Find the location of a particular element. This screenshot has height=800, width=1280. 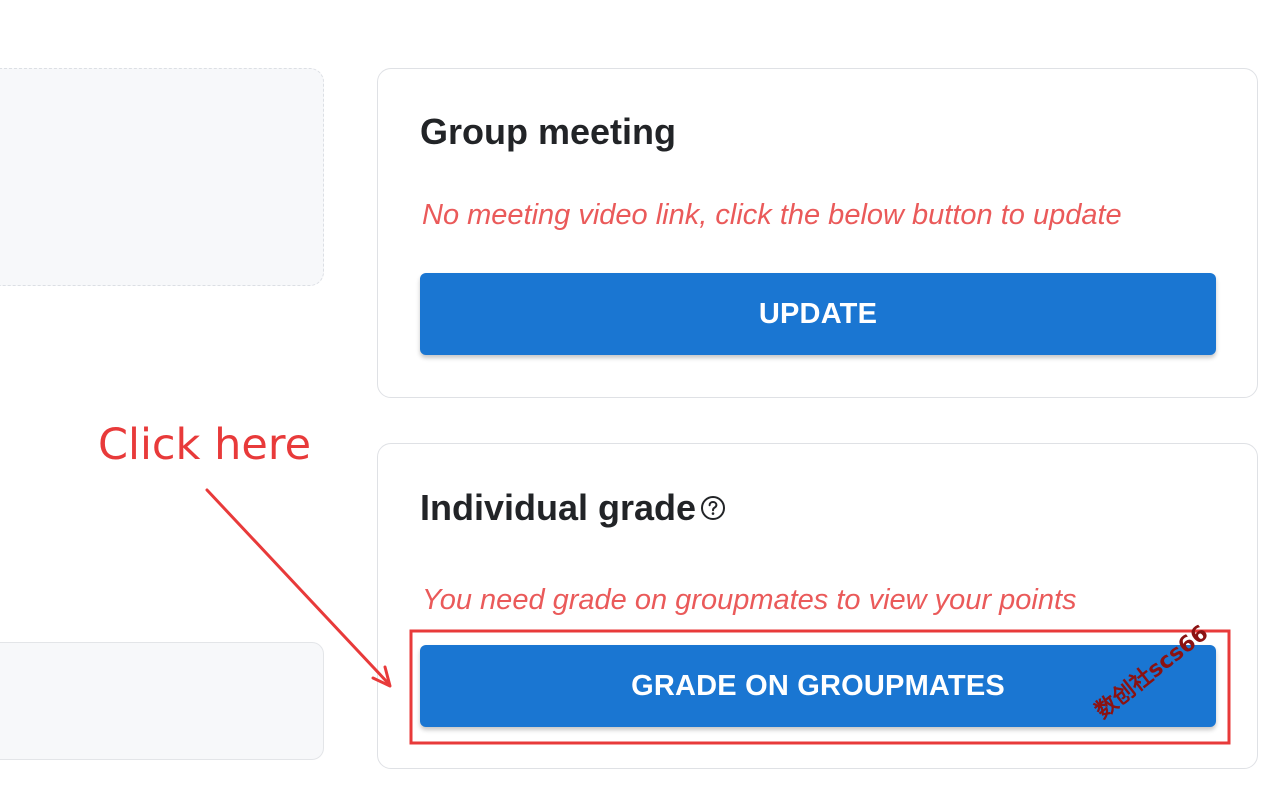

individual-grade-title-text: Individual grade is located at coordinates (558, 507).